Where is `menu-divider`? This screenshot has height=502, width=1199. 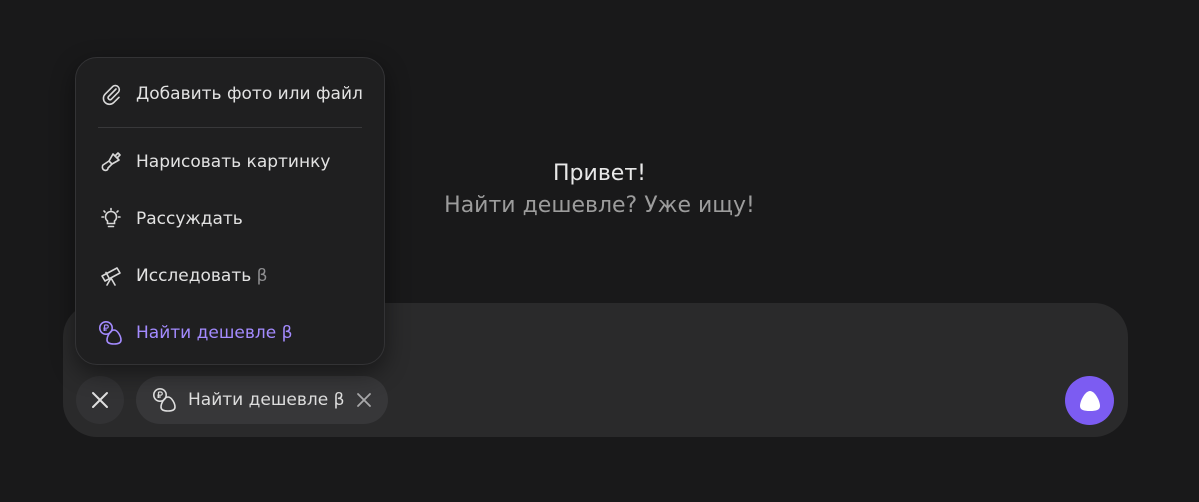
menu-divider is located at coordinates (230, 127).